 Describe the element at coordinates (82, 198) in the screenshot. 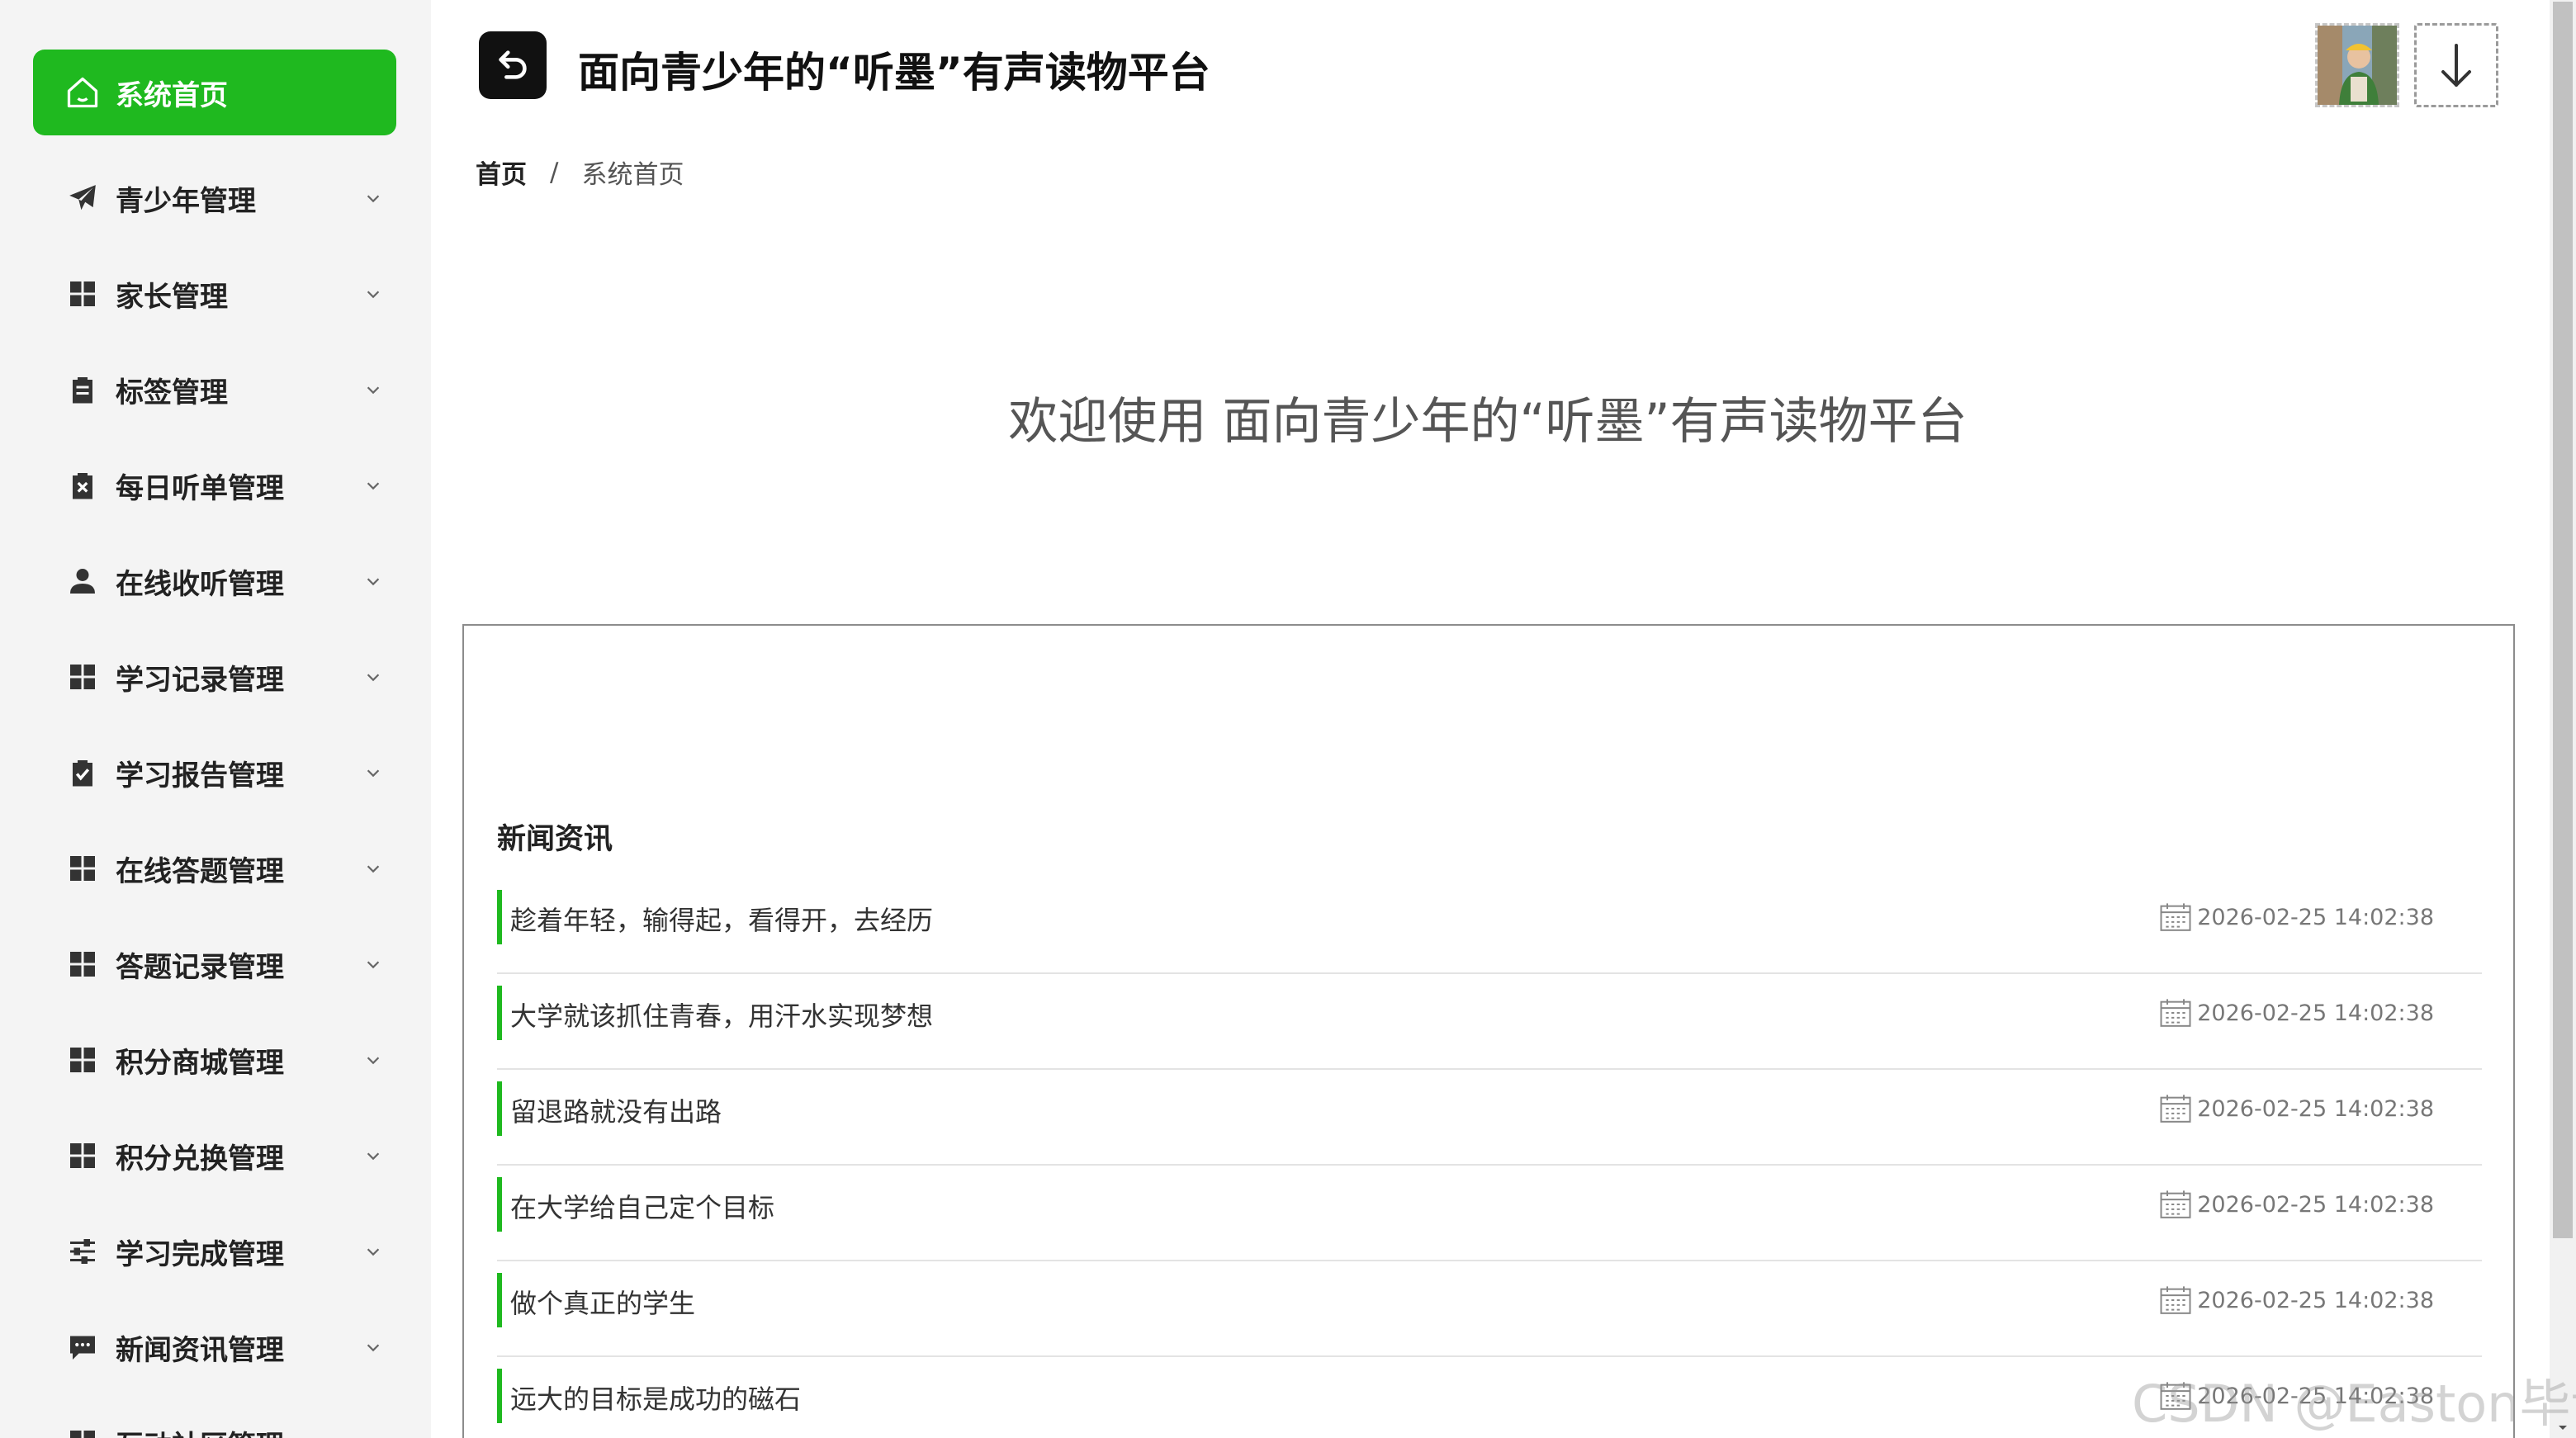

I see `paper-plane-icon` at that location.